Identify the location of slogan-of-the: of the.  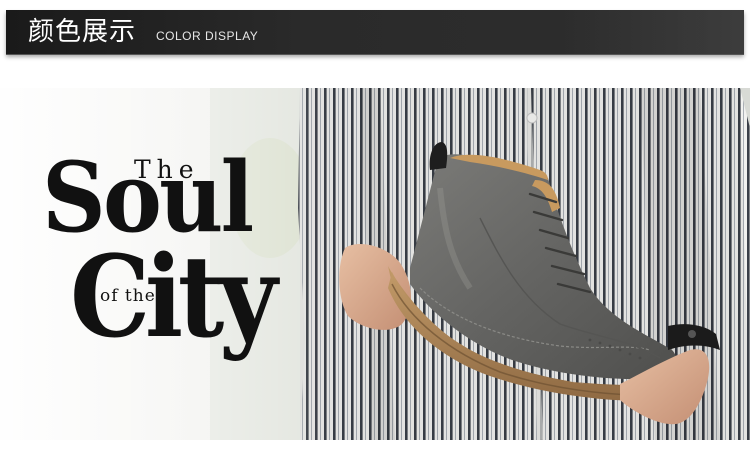
(128, 296).